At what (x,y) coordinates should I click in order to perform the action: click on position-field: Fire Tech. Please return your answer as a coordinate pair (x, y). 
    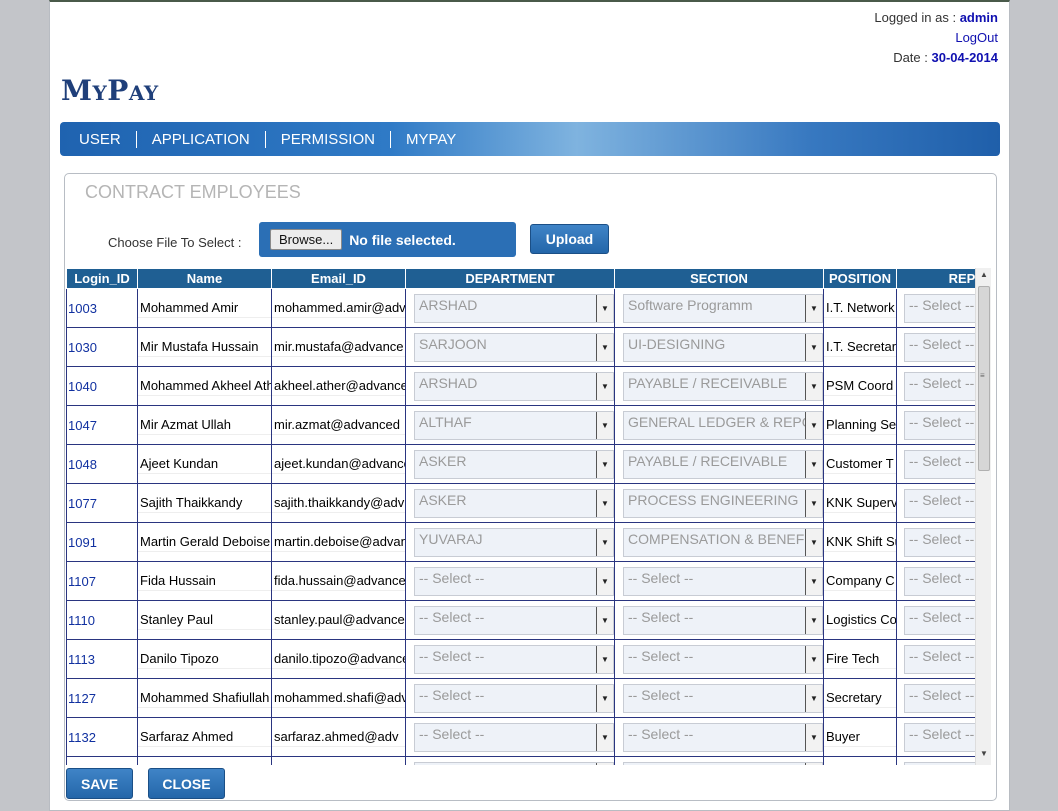
    Looking at the image, I should click on (860, 659).